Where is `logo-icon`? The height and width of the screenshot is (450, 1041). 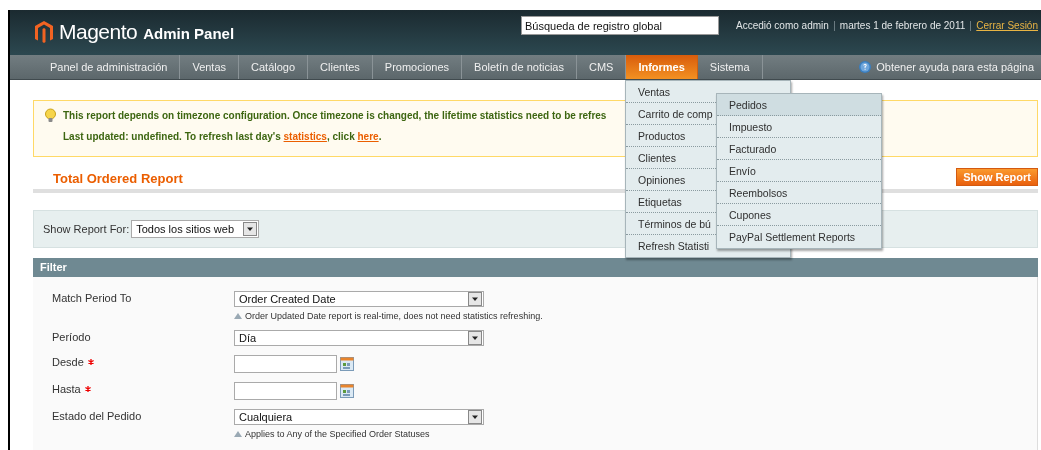 logo-icon is located at coordinates (44, 32).